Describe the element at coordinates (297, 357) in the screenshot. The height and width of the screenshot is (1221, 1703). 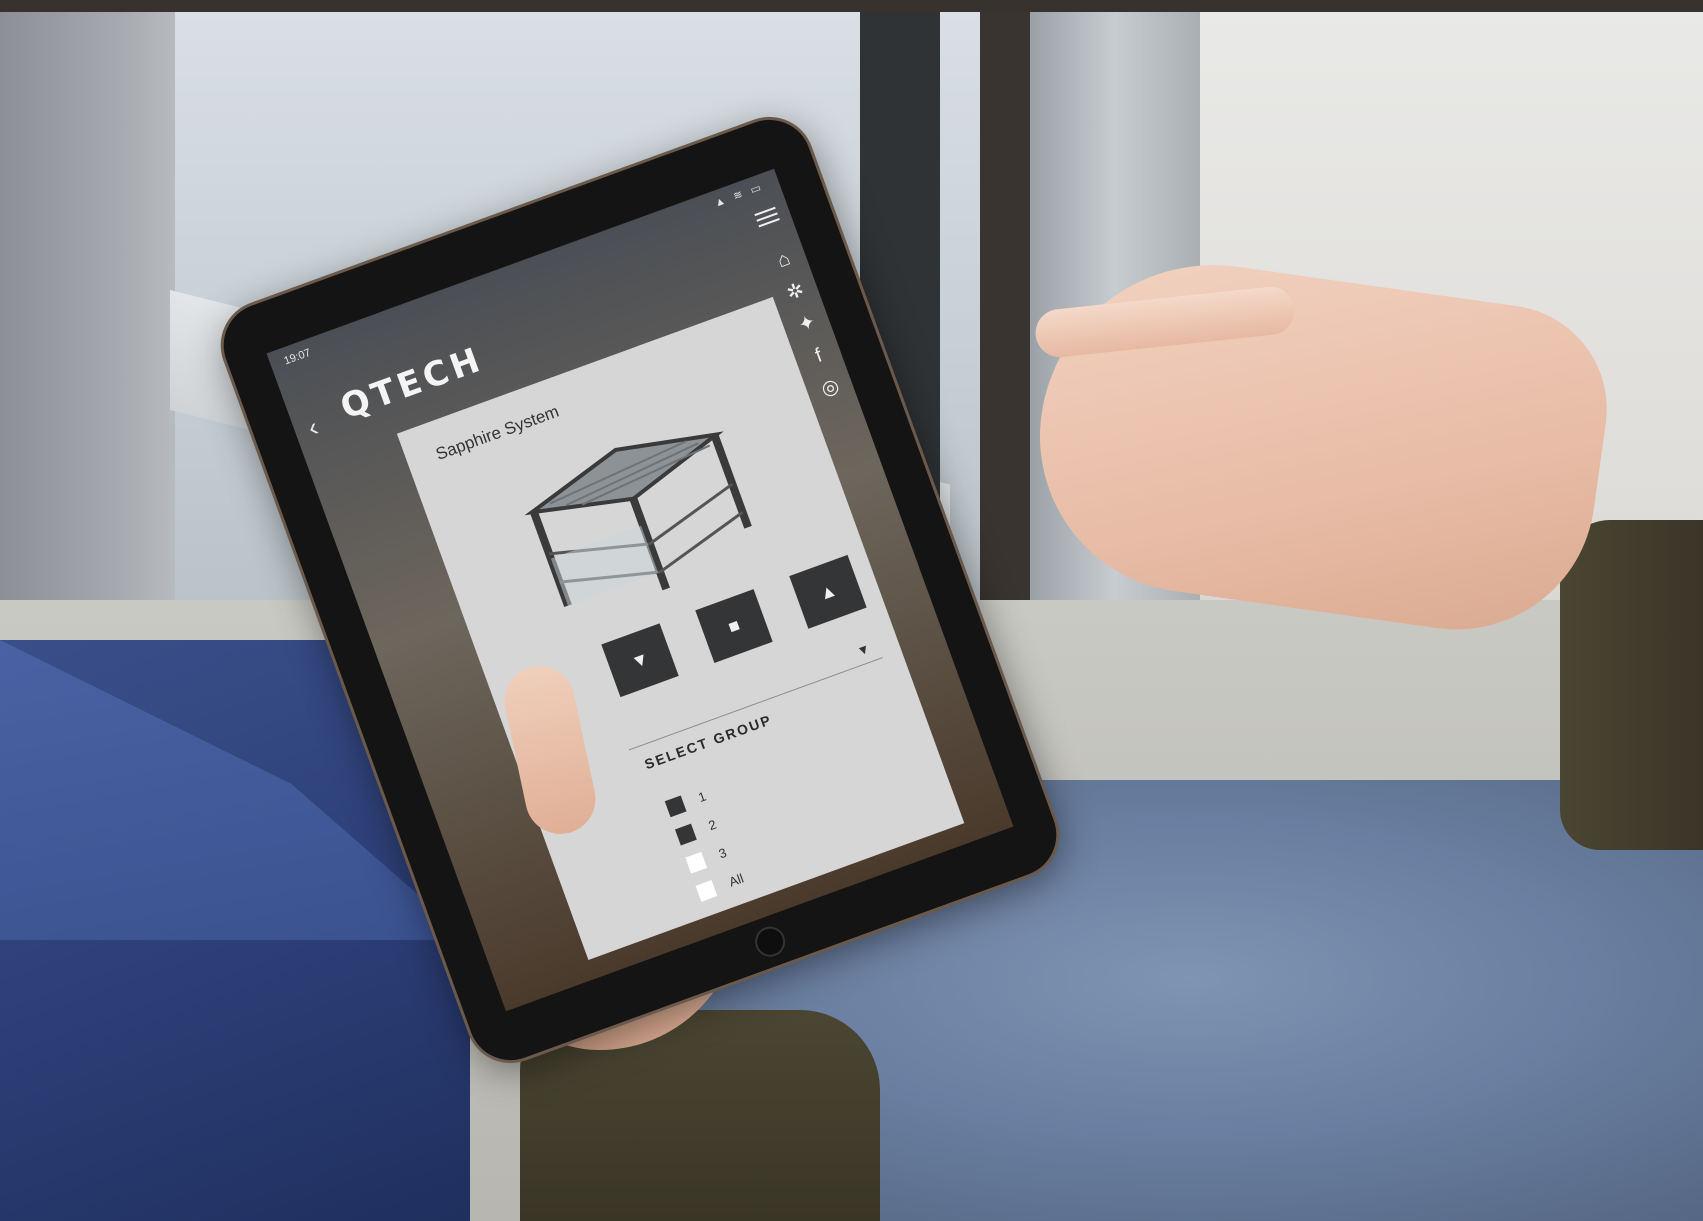
I see `status-time: 19:07` at that location.